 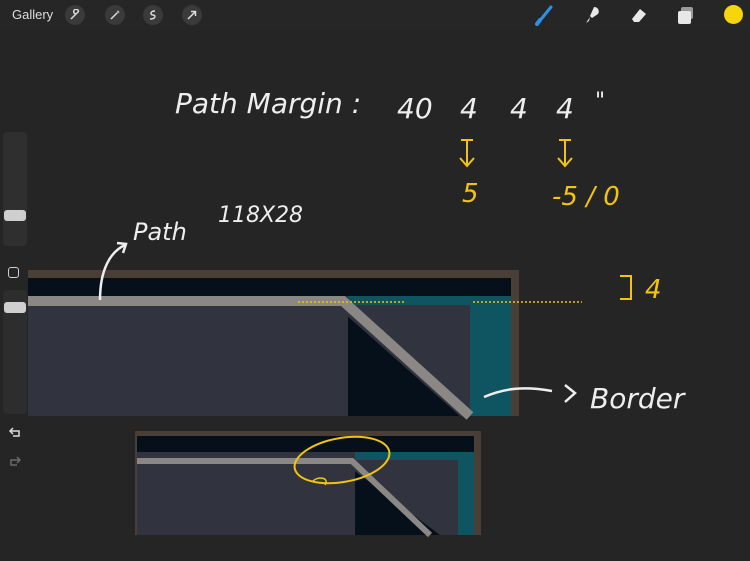 I want to click on bracket-value: 4, so click(x=653, y=290).